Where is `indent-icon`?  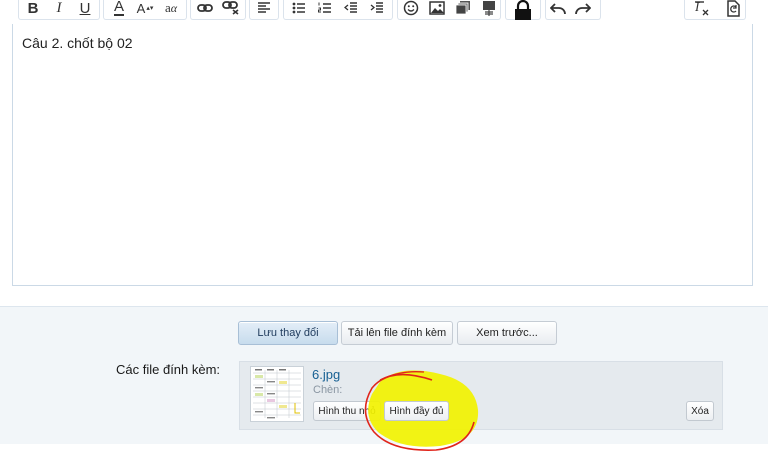 indent-icon is located at coordinates (377, 9).